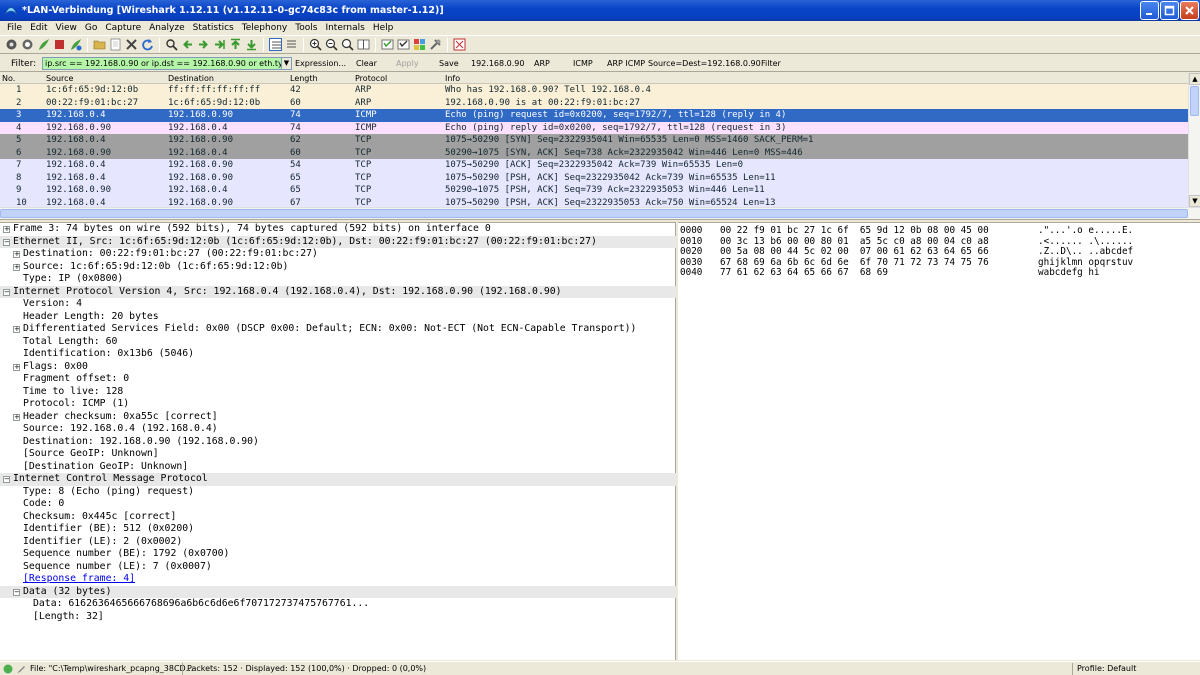  I want to click on close-file-icon, so click(131, 44).